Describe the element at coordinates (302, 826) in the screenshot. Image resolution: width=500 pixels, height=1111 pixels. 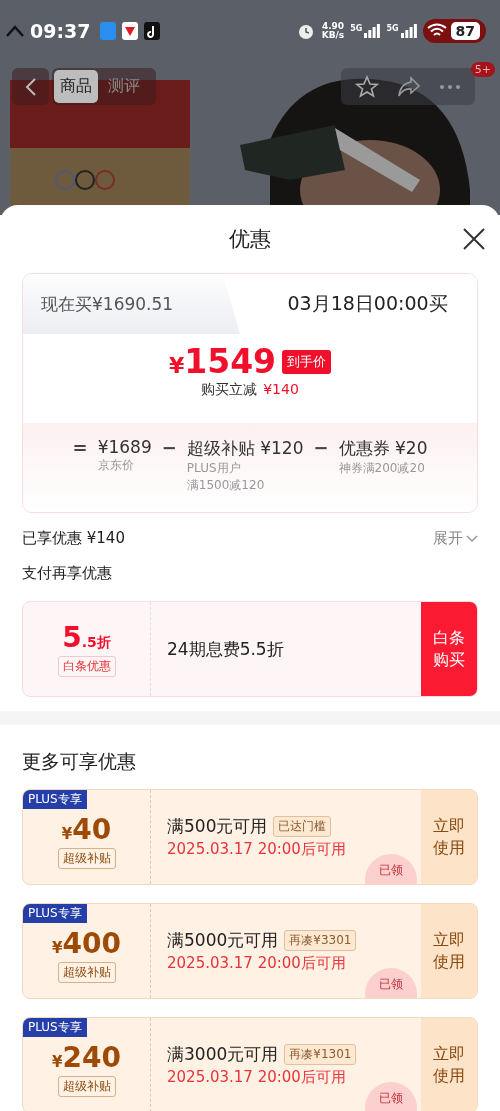
I see `threshold-chip: 已达门槛` at that location.